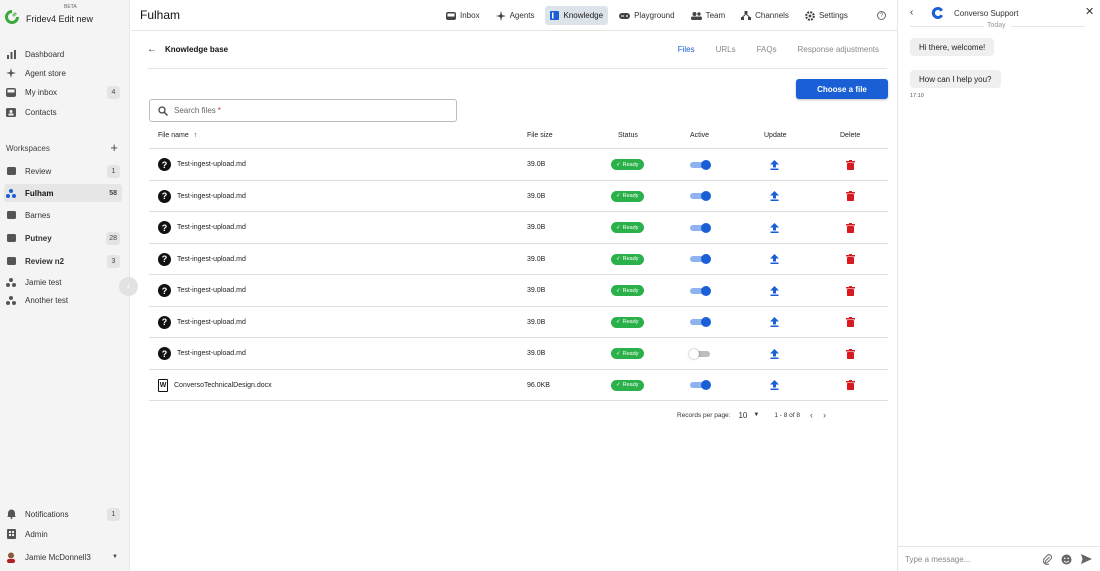 Image resolution: width=1100 pixels, height=571 pixels. I want to click on chat-message: How can I help you?, so click(955, 79).